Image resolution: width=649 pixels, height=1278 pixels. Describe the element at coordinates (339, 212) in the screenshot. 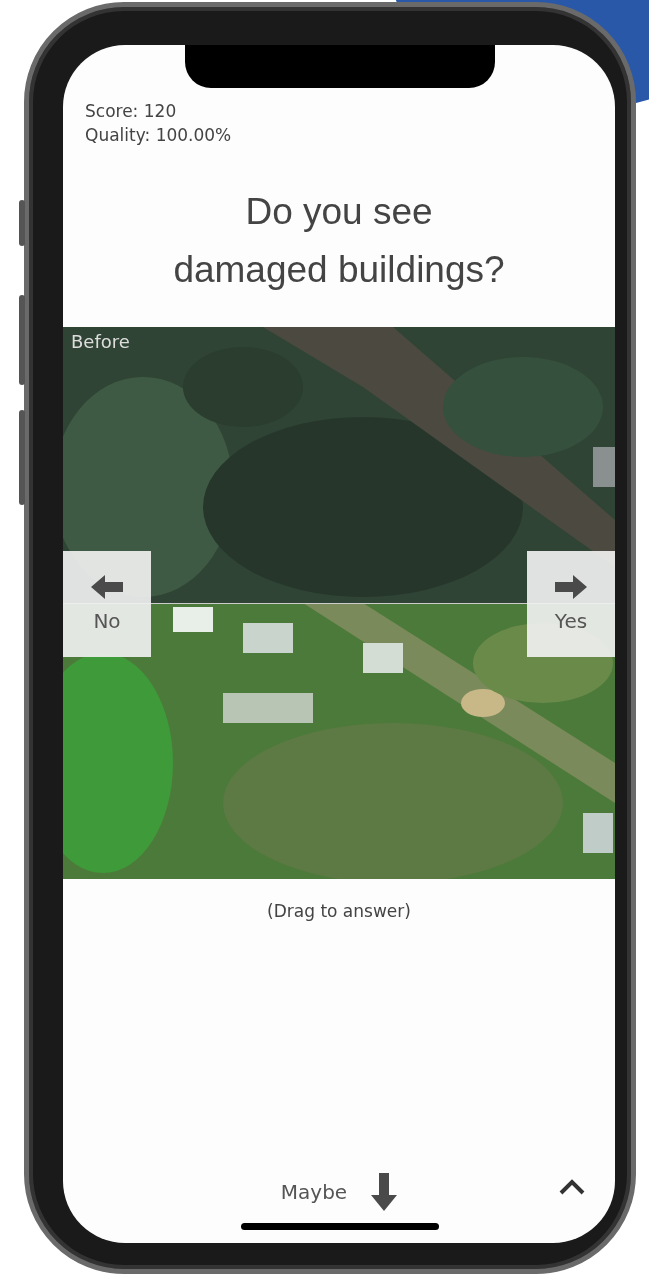

I see `question-text: Do you see` at that location.